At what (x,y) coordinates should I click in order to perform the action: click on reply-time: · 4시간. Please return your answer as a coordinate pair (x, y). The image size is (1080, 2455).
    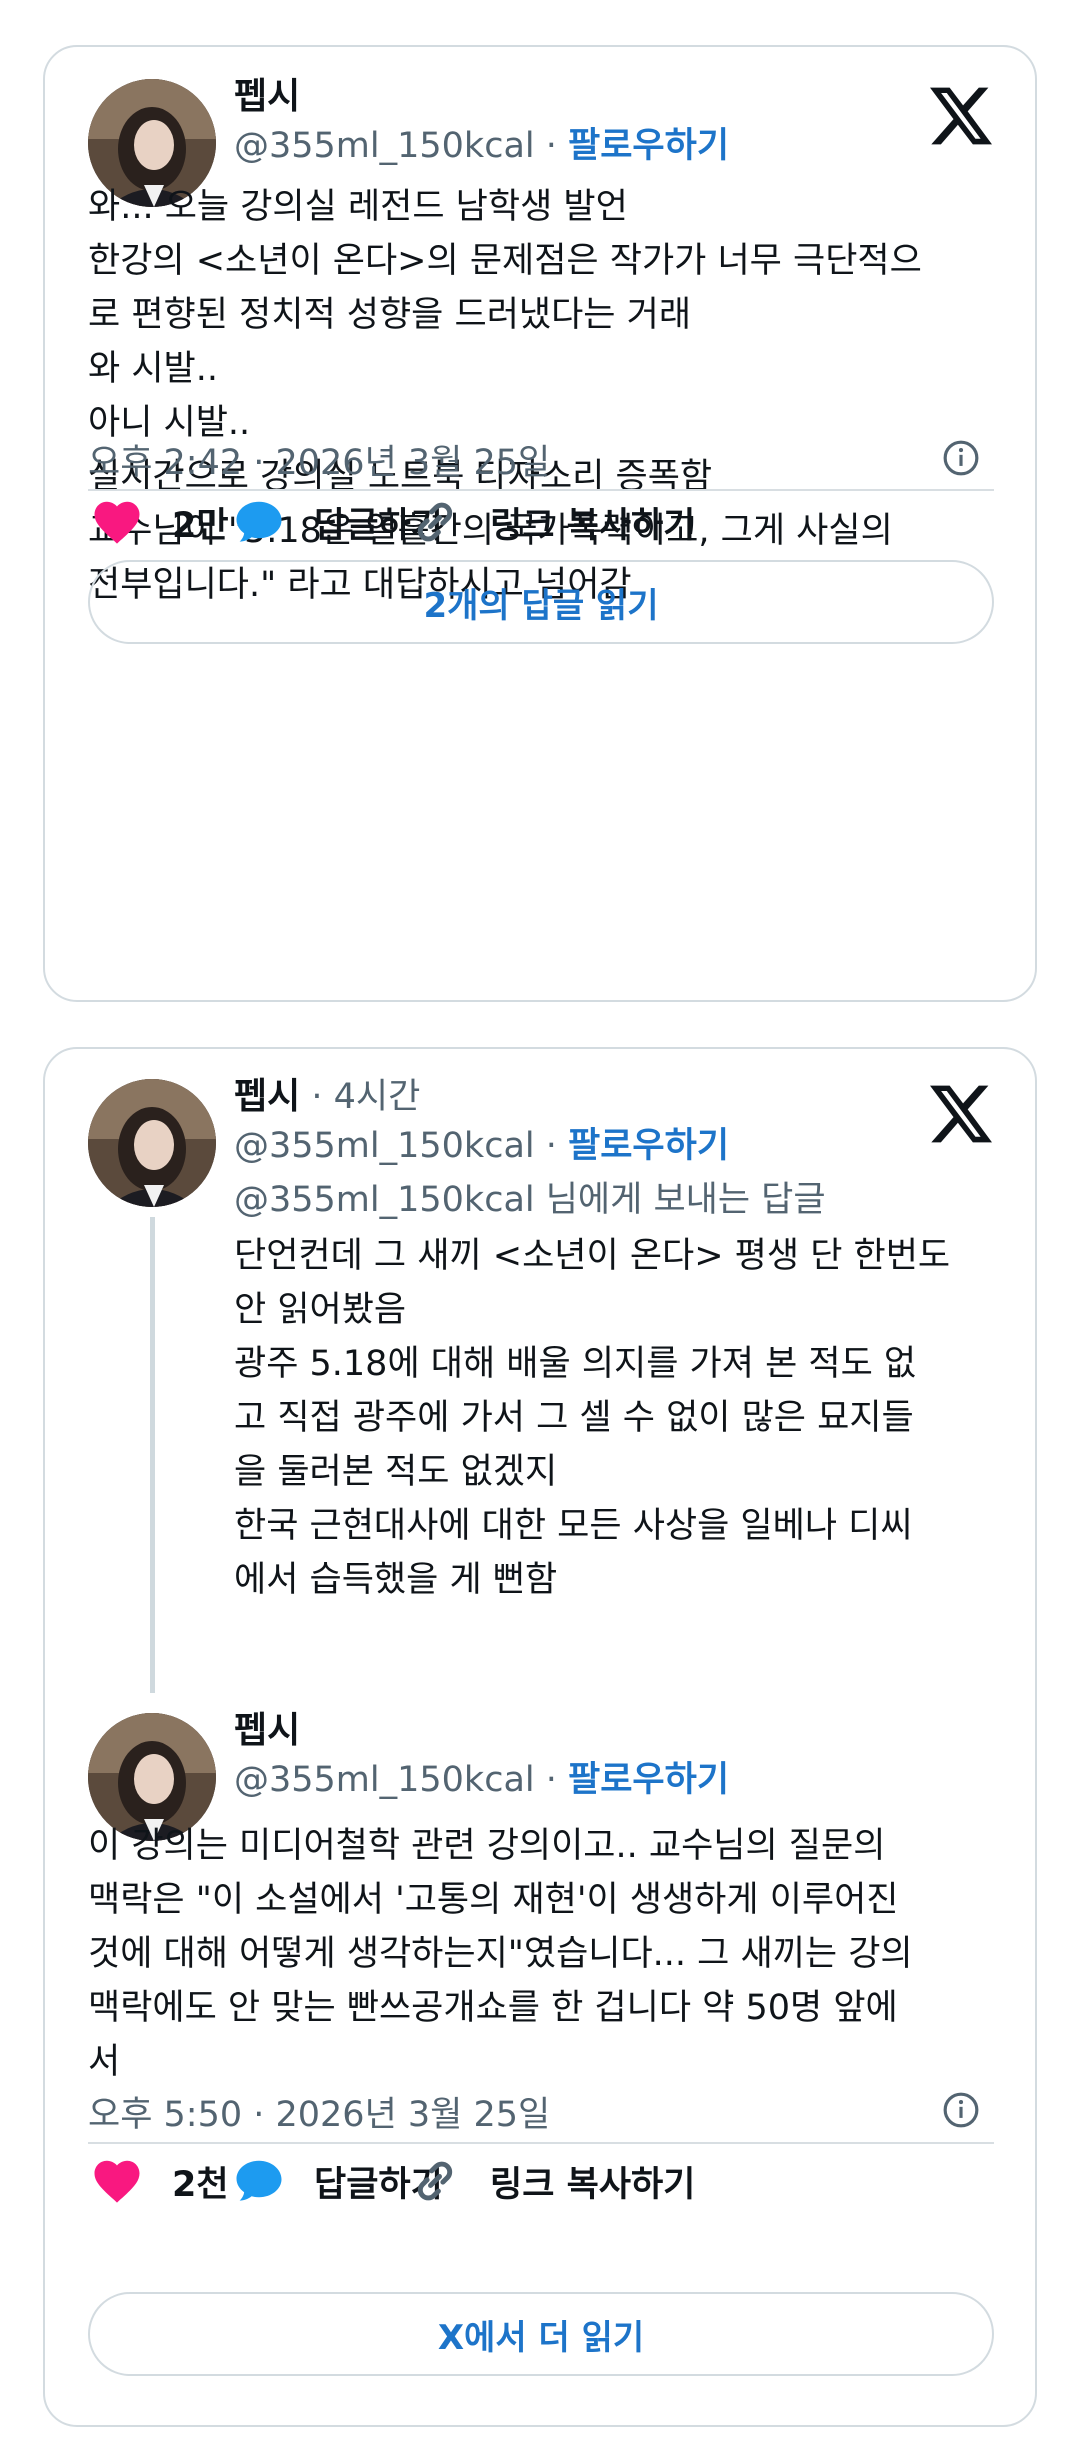
    Looking at the image, I should click on (360, 1097).